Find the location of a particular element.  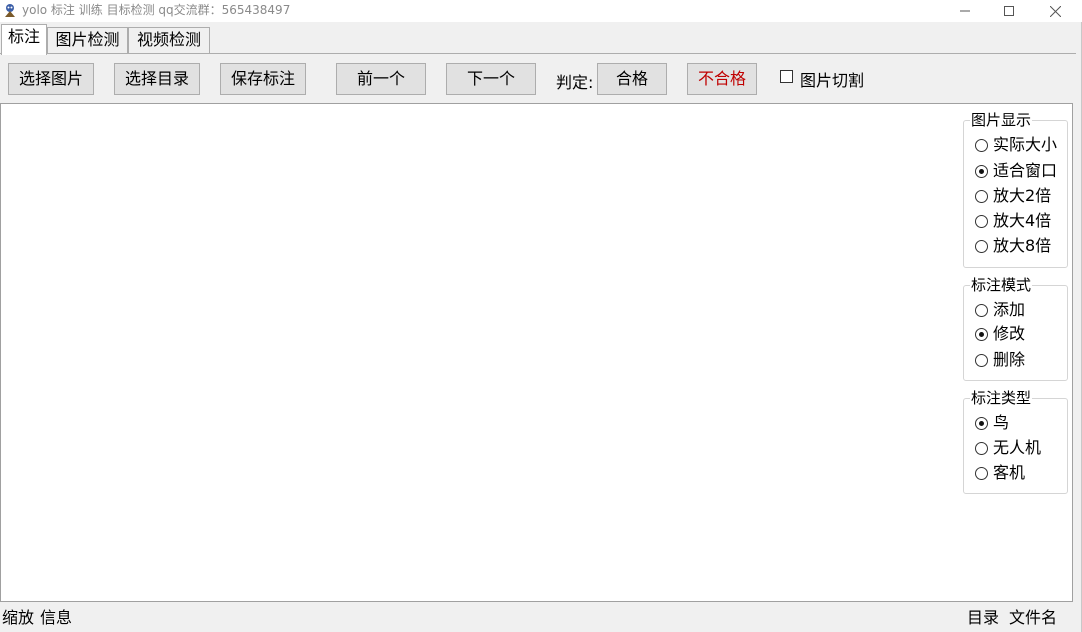

fail-button: 不合格 is located at coordinates (722, 79).